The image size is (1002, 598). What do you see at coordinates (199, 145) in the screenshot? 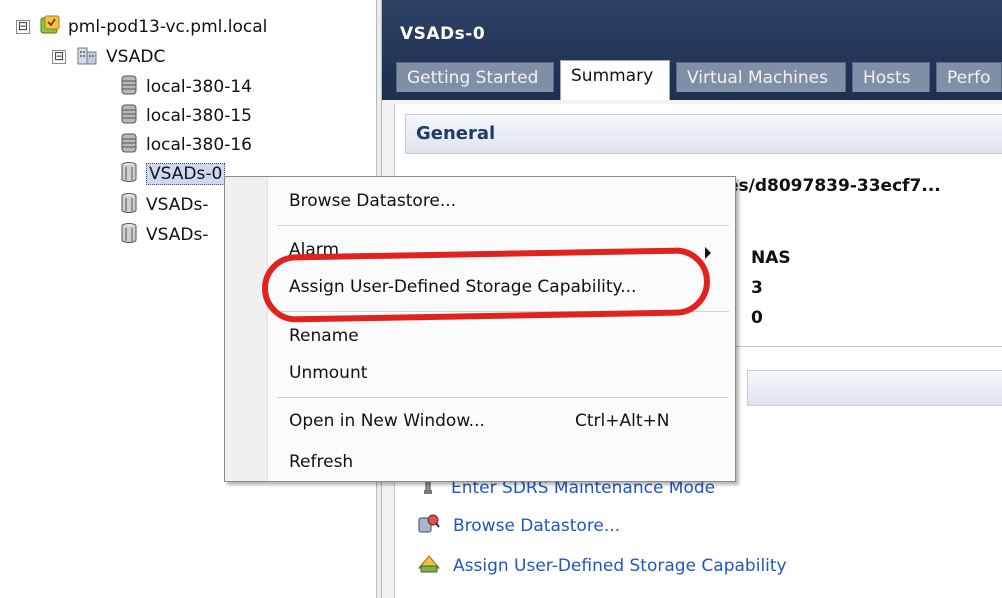
I see `tree-label: local-380-16` at bounding box center [199, 145].